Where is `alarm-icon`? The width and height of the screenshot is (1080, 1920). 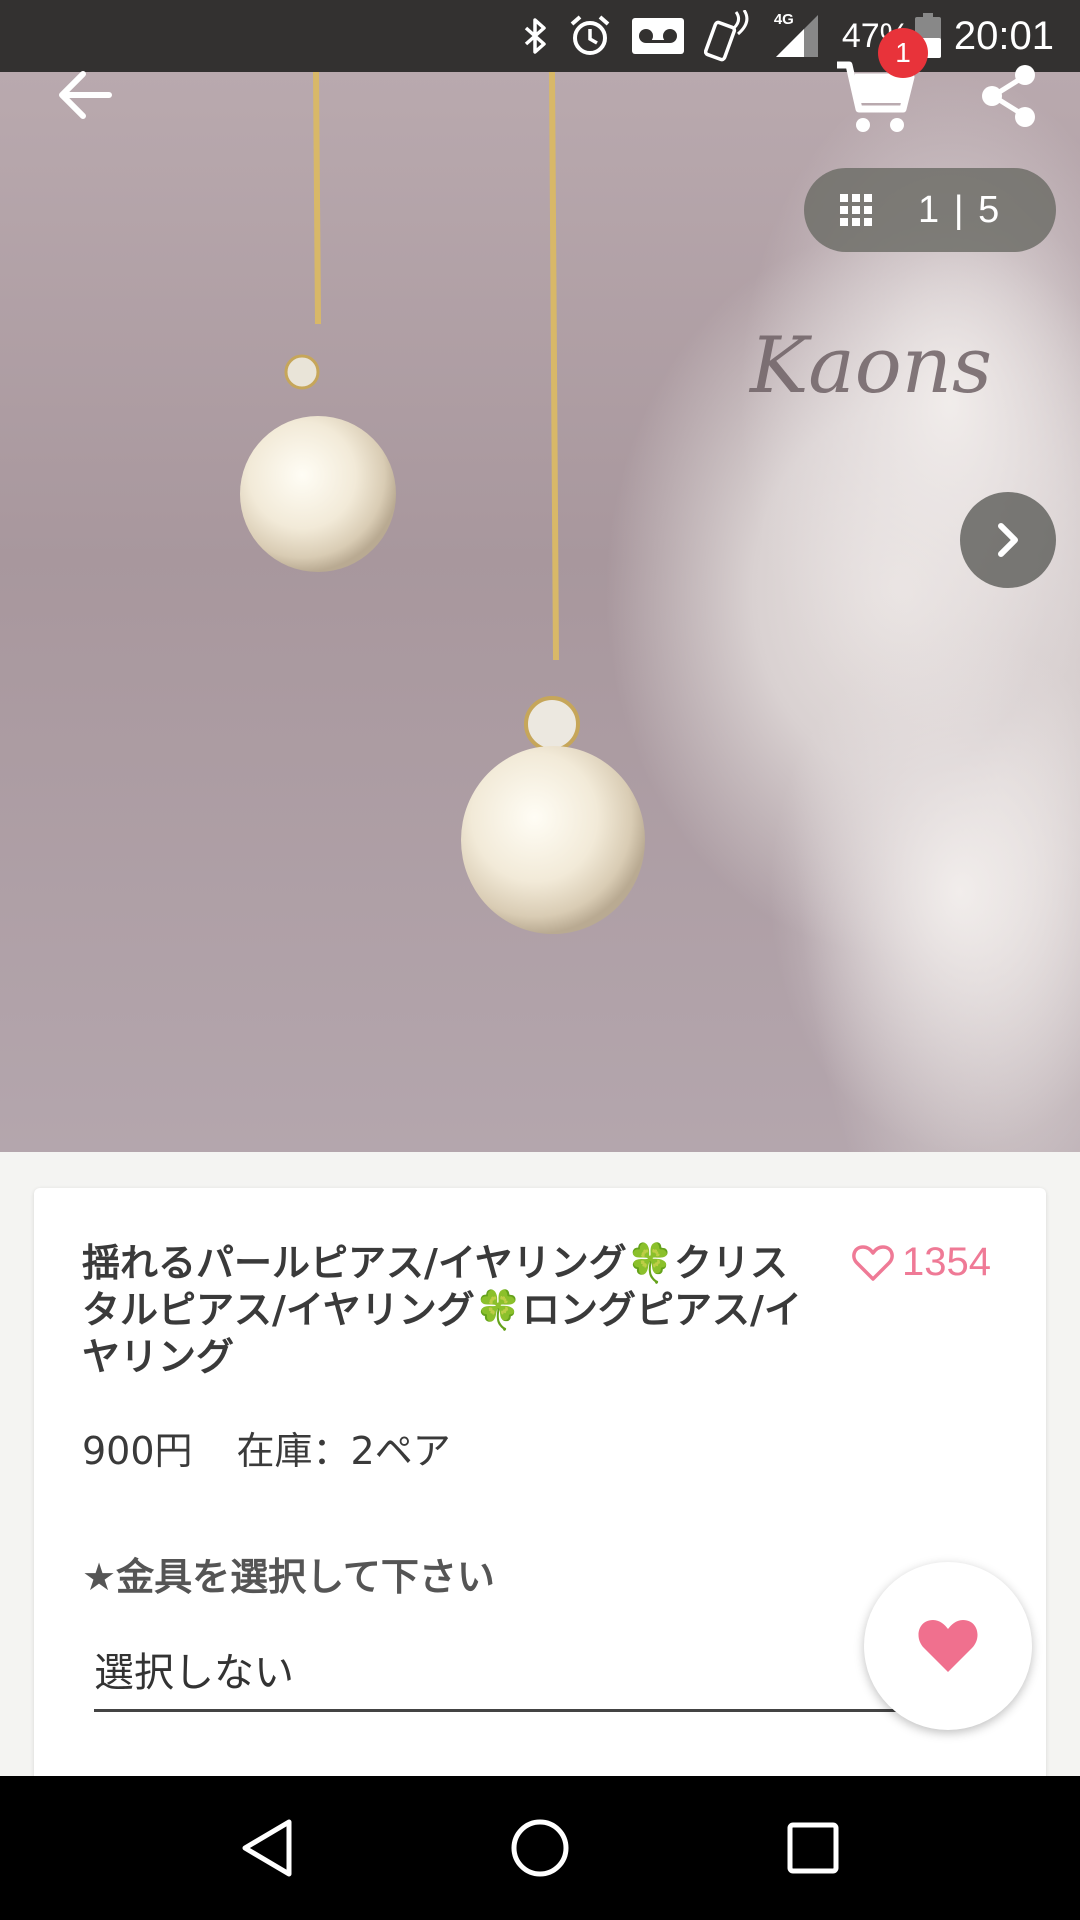
alarm-icon is located at coordinates (590, 36).